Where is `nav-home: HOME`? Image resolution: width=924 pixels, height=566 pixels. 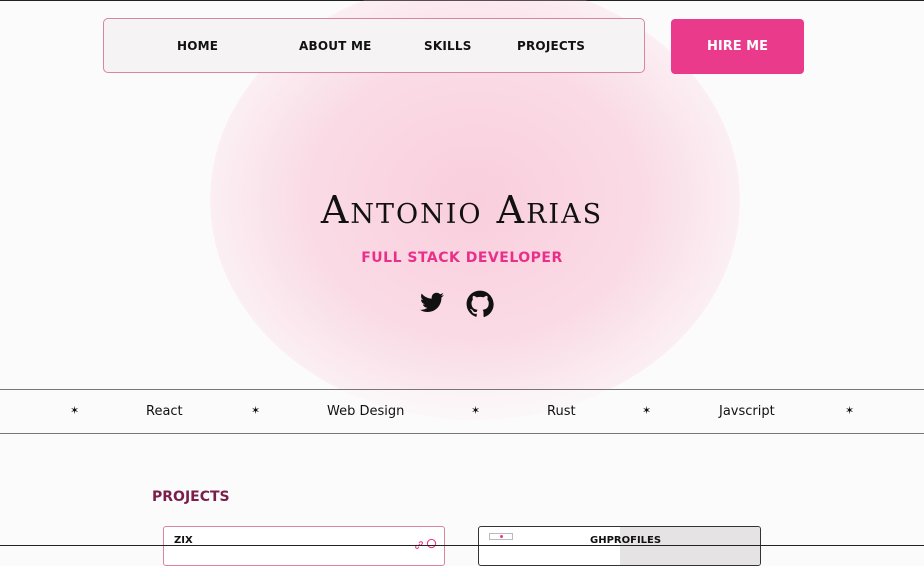 nav-home: HOME is located at coordinates (197, 46).